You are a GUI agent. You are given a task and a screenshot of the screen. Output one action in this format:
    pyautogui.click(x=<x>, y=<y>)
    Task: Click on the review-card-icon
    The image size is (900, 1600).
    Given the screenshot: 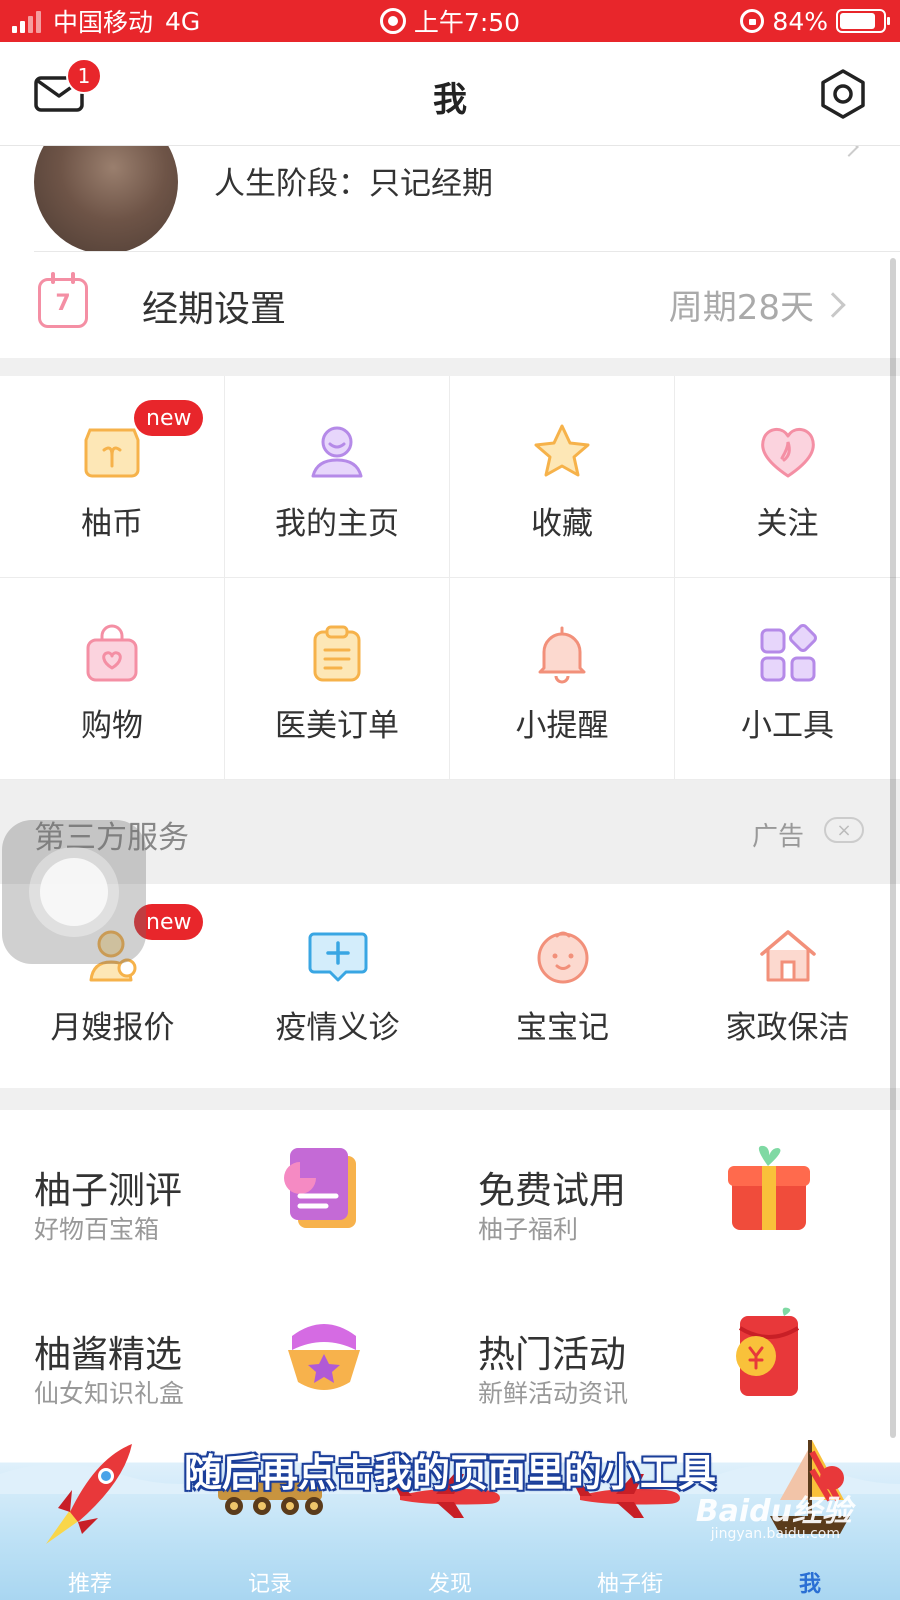 What is the action you would take?
    pyautogui.click(x=320, y=1188)
    